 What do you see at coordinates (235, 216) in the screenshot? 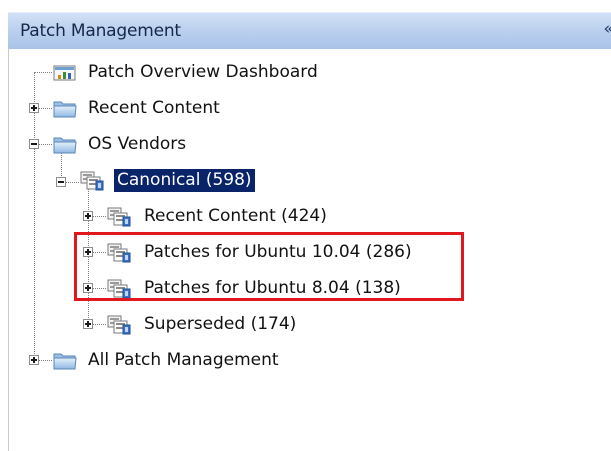
I see `tree-item-label: Recent Content (424)` at bounding box center [235, 216].